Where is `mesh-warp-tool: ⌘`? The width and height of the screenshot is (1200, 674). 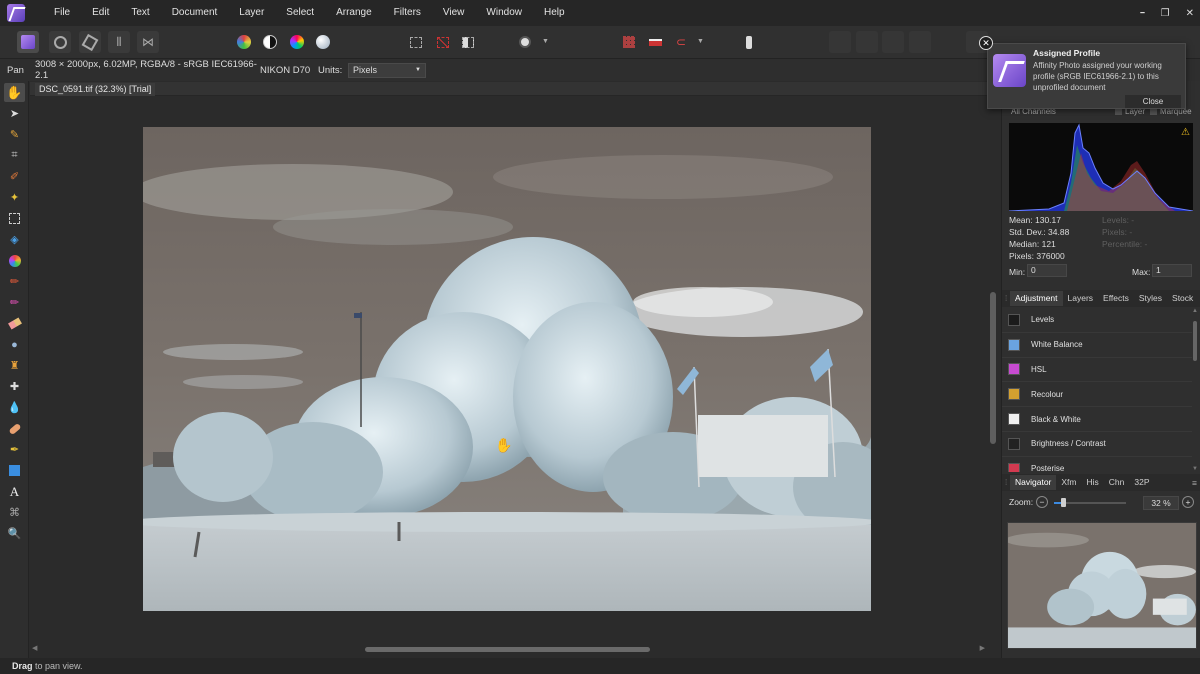
mesh-warp-tool: ⌘ is located at coordinates (14, 512).